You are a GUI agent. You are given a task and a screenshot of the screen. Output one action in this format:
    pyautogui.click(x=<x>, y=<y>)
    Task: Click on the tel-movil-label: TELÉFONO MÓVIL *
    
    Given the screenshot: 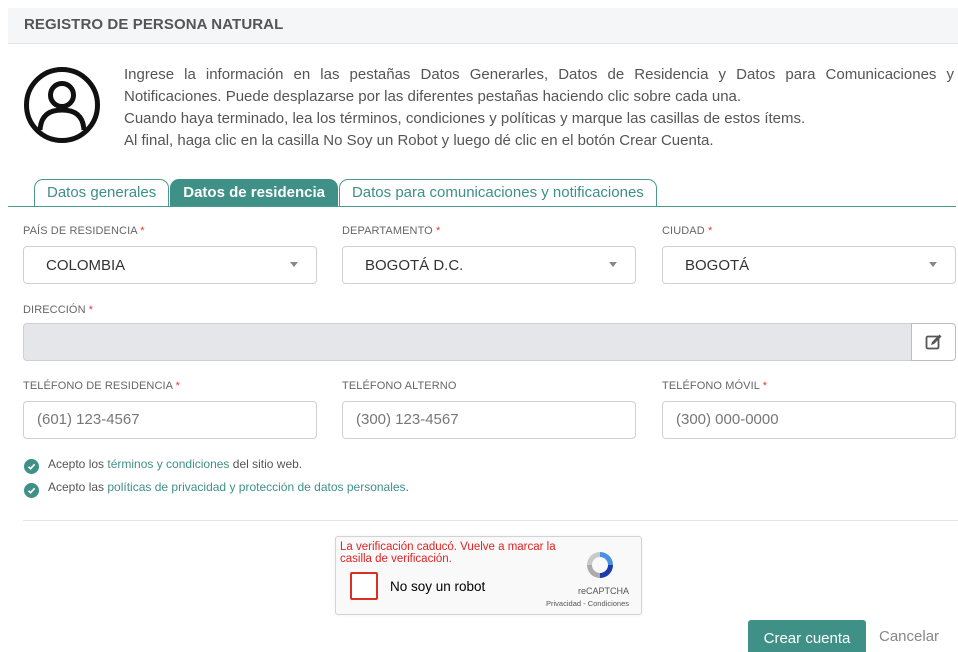 What is the action you would take?
    pyautogui.click(x=714, y=386)
    